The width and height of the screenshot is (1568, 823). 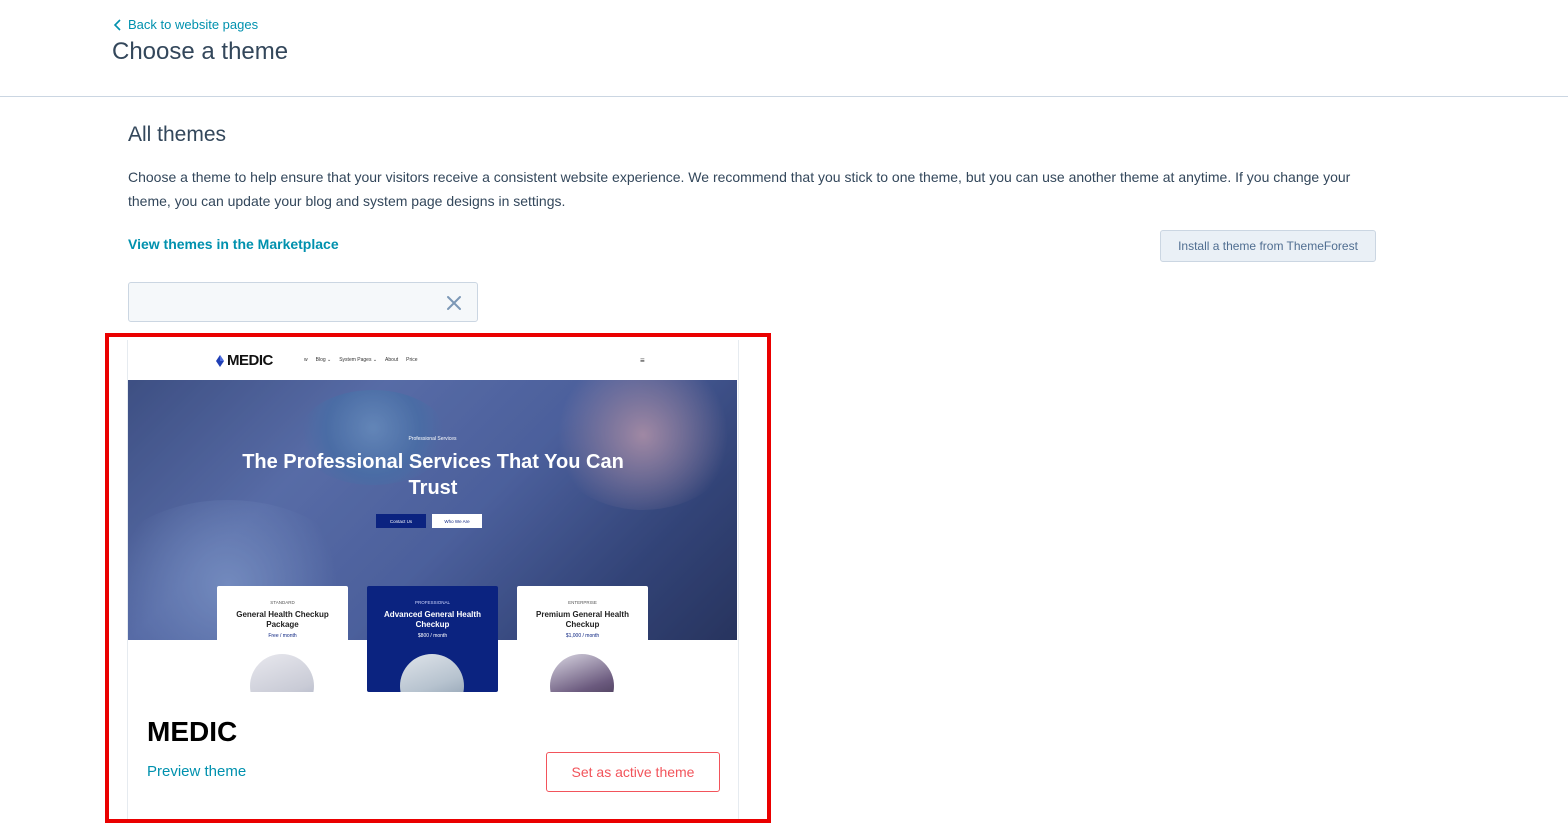 I want to click on marketplace-link: View themes in the Marketplace, so click(x=233, y=244).